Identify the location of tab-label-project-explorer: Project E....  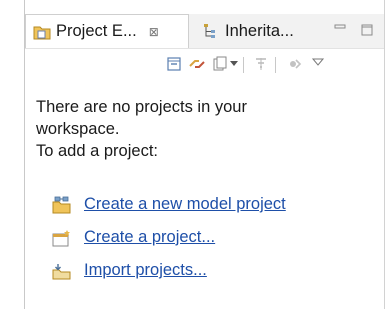
(96, 31).